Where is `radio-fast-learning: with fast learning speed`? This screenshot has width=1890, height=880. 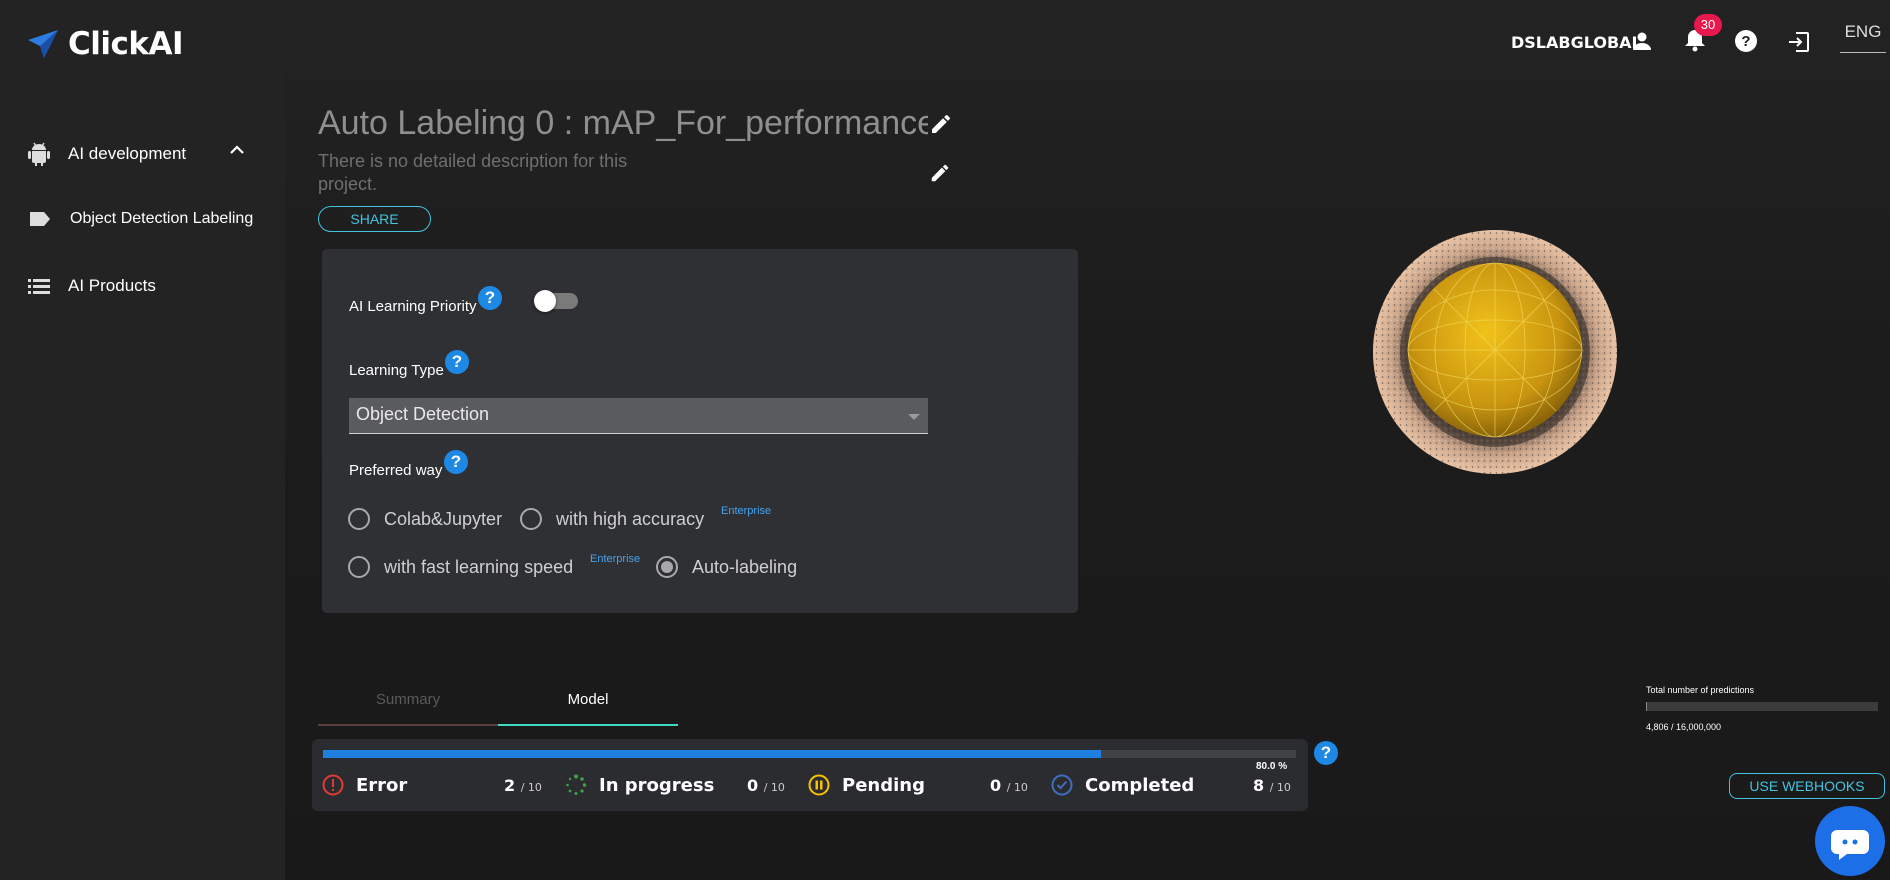 radio-fast-learning: with fast learning speed is located at coordinates (460, 567).